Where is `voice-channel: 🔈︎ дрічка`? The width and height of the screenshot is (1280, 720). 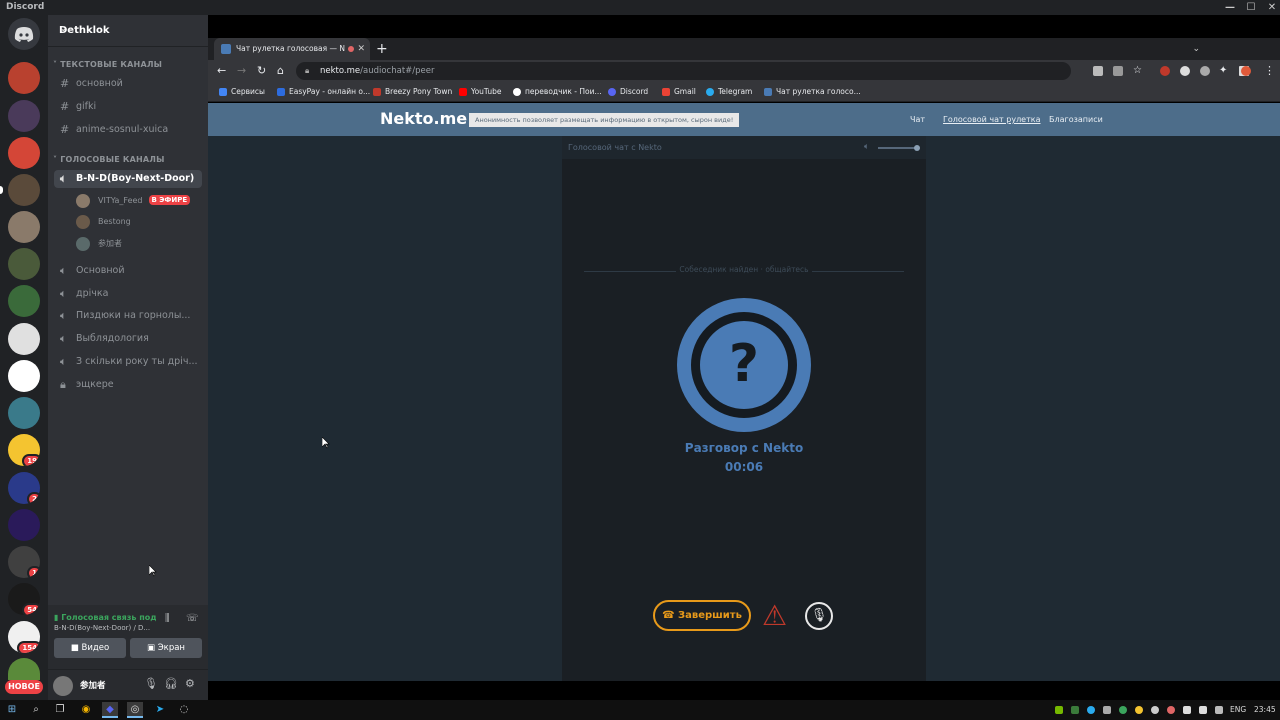
voice-channel: 🔈︎ дрічка is located at coordinates (128, 294).